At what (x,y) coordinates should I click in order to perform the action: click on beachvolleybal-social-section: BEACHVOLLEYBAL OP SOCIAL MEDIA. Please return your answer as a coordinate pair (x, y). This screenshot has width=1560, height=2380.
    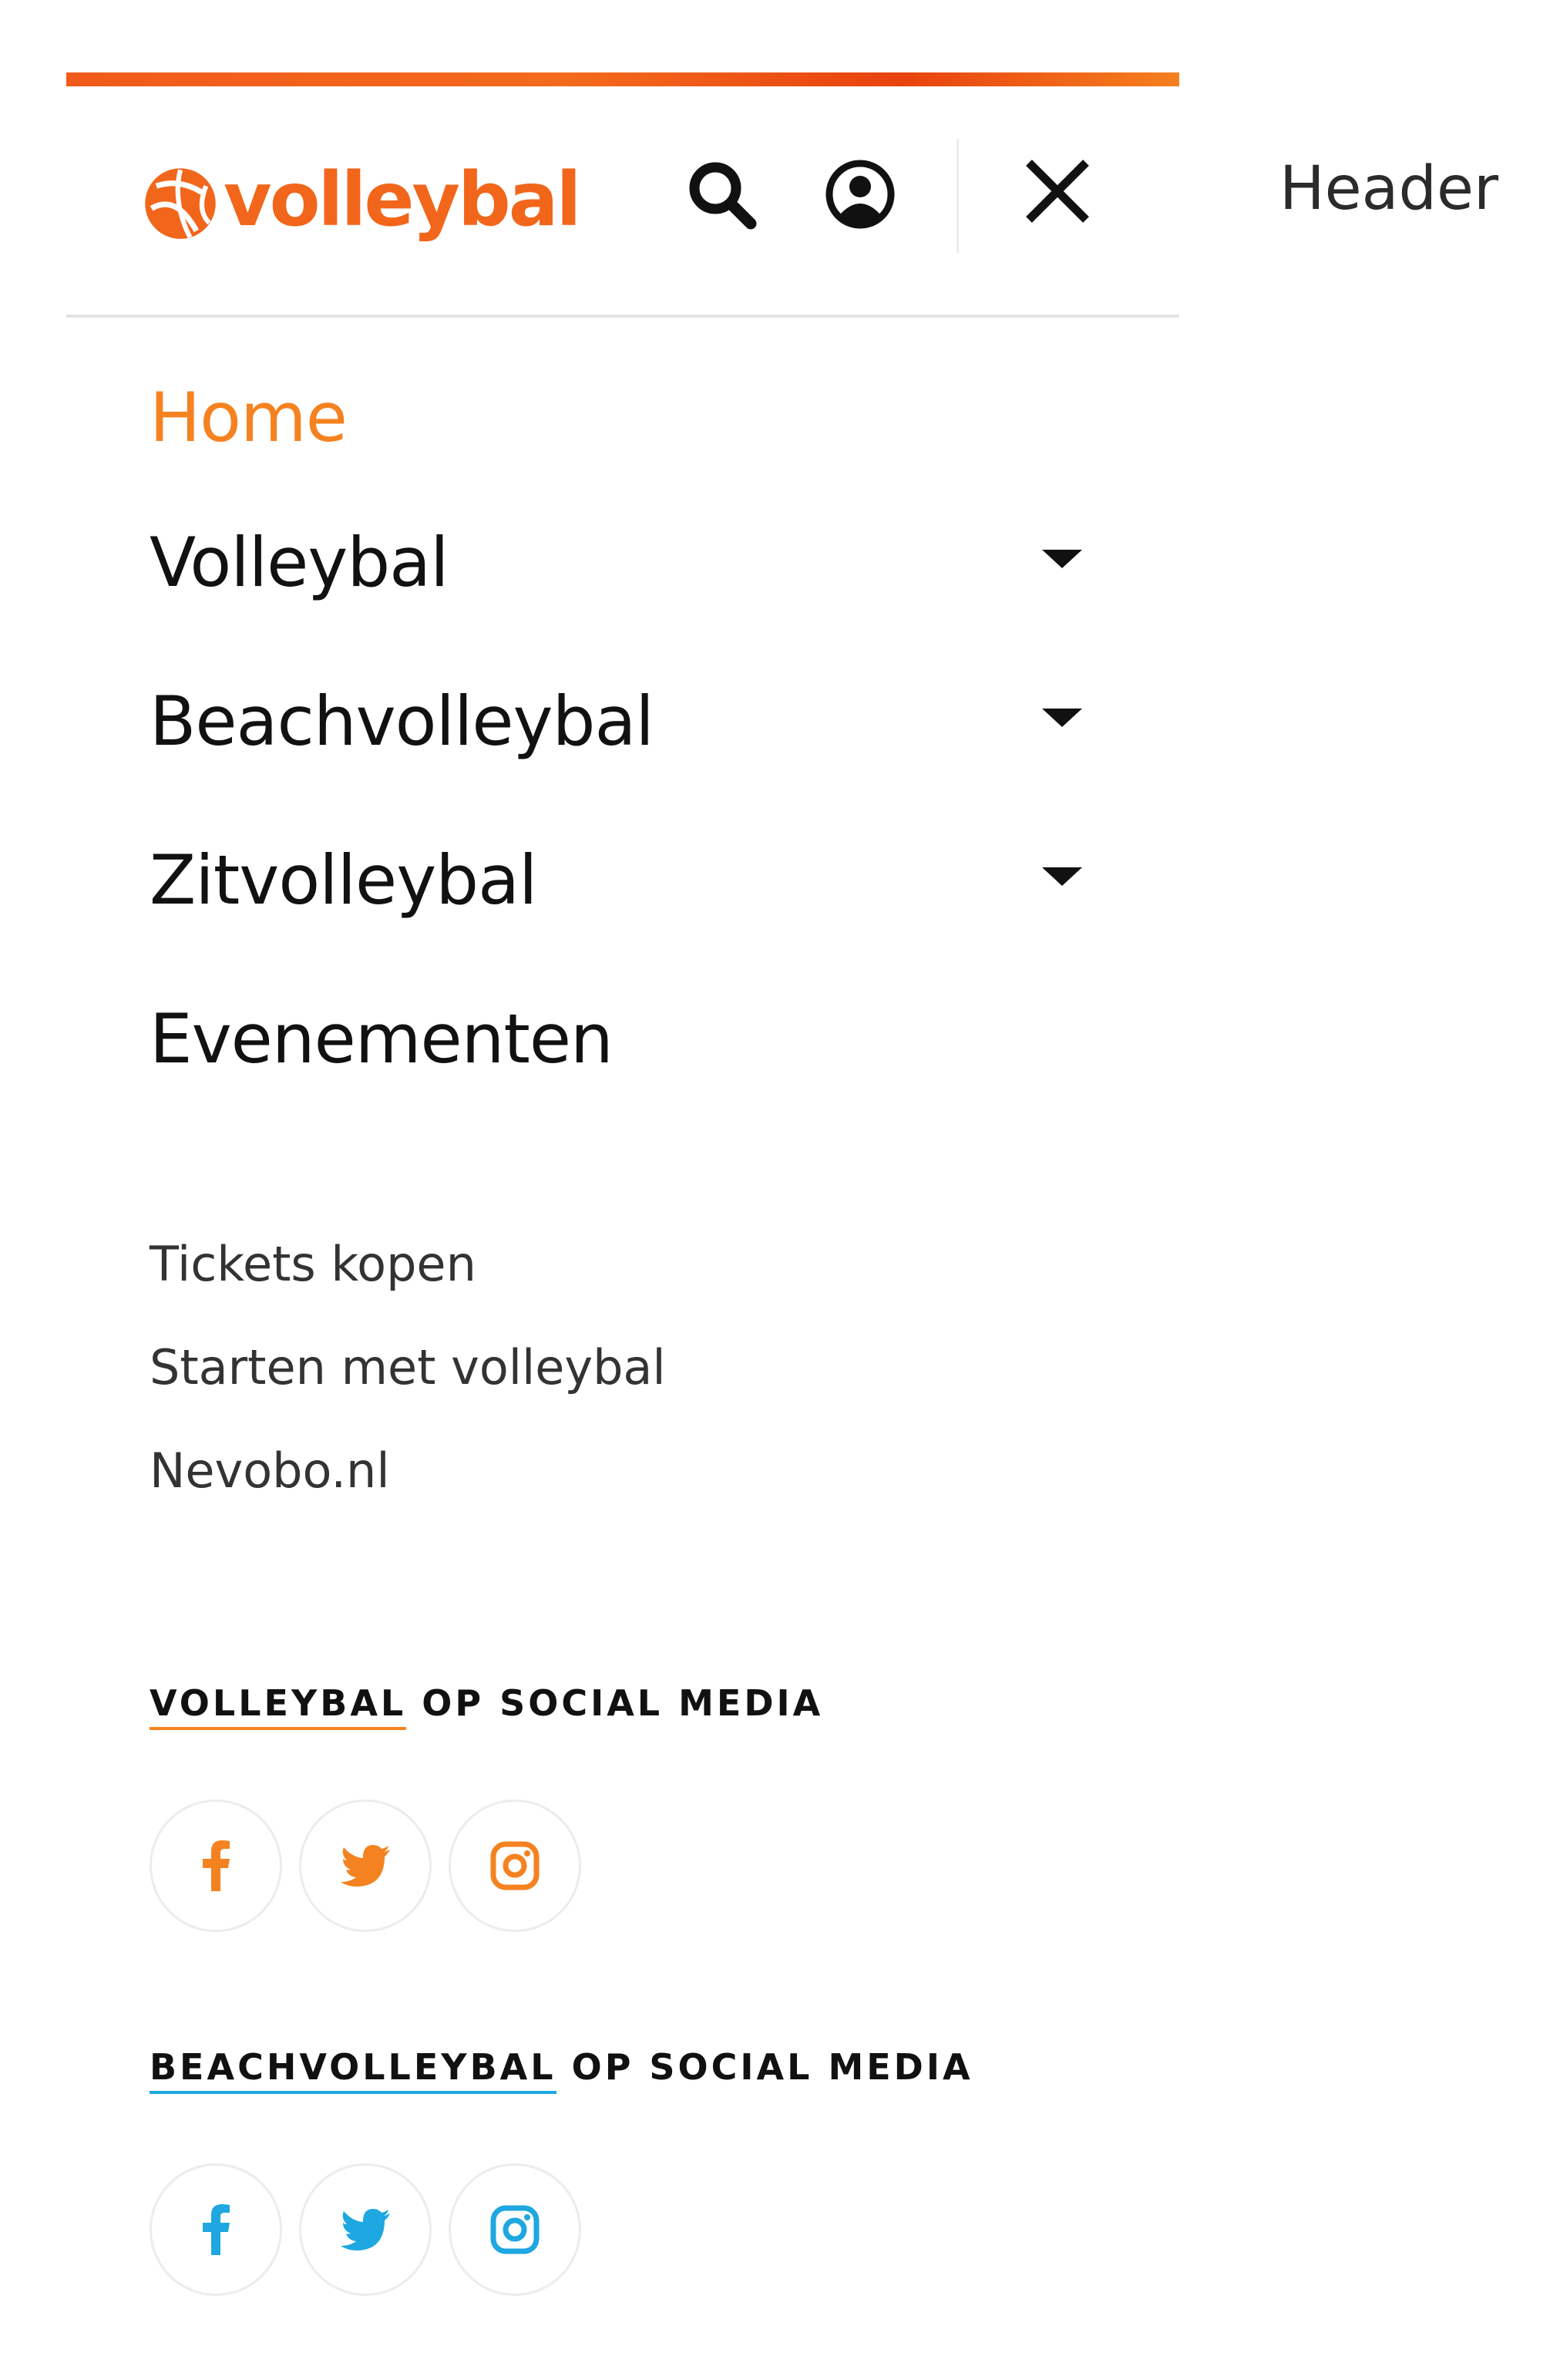
    Looking at the image, I should click on (561, 2171).